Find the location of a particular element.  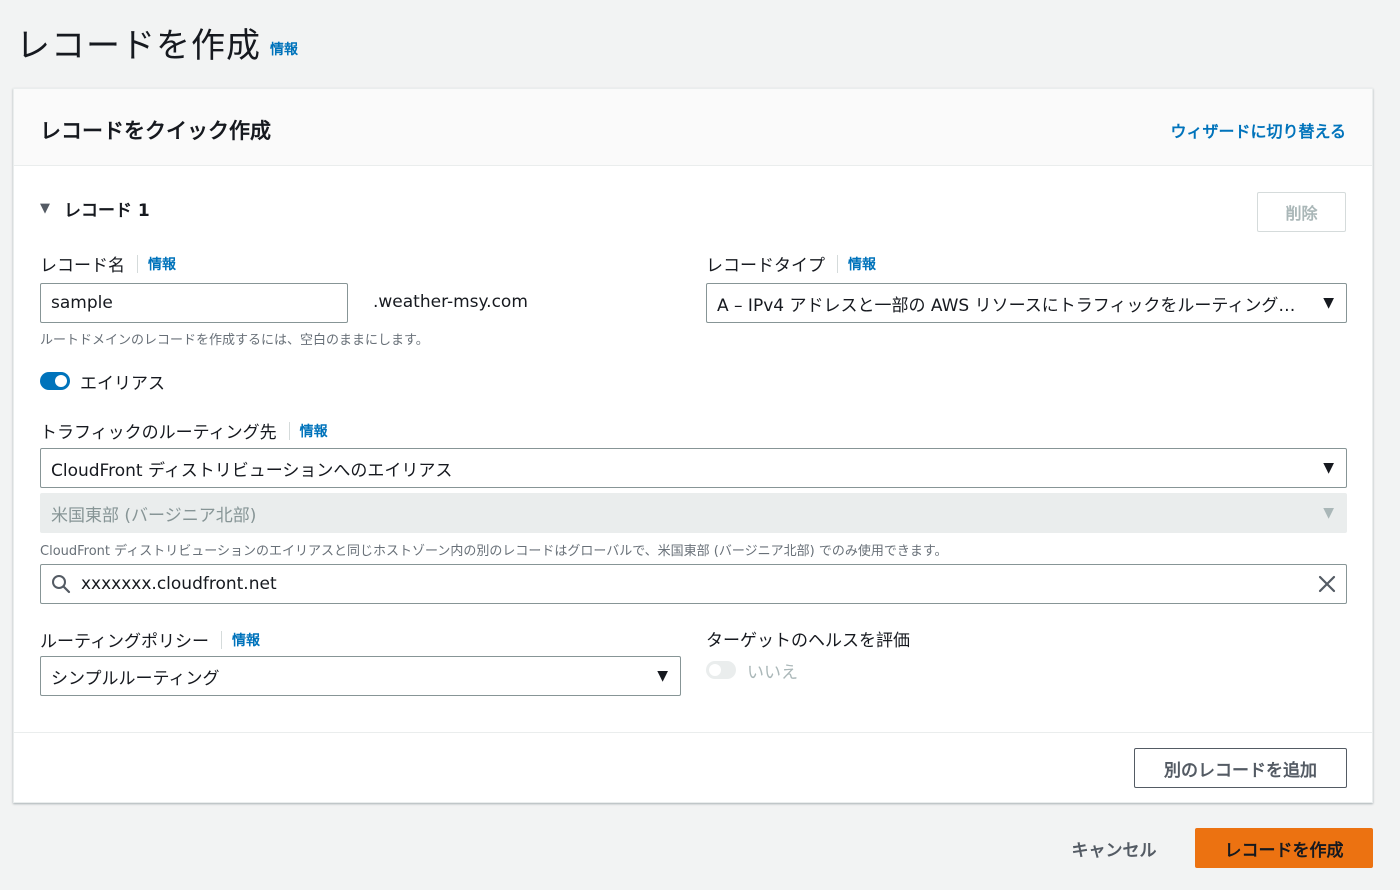

panel-title: レコードをクイック作成 is located at coordinates (155, 131).